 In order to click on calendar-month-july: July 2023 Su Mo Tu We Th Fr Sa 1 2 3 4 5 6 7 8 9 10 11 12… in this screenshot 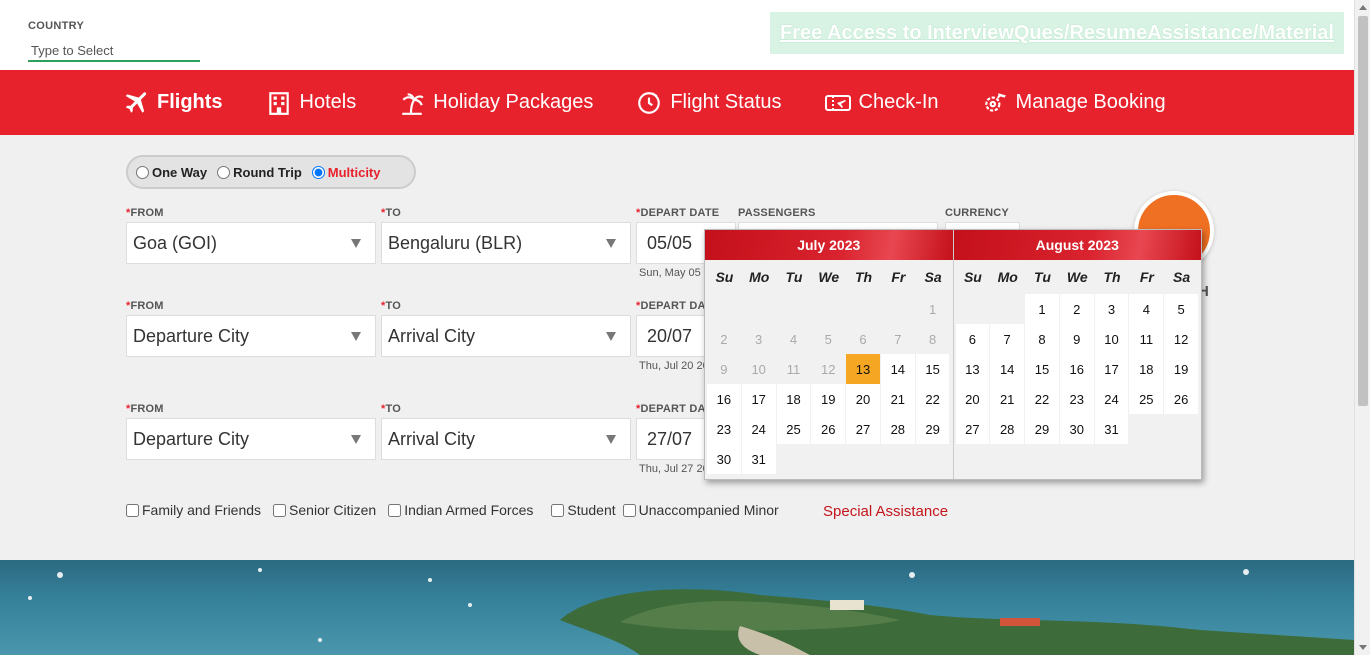, I will do `click(829, 354)`.